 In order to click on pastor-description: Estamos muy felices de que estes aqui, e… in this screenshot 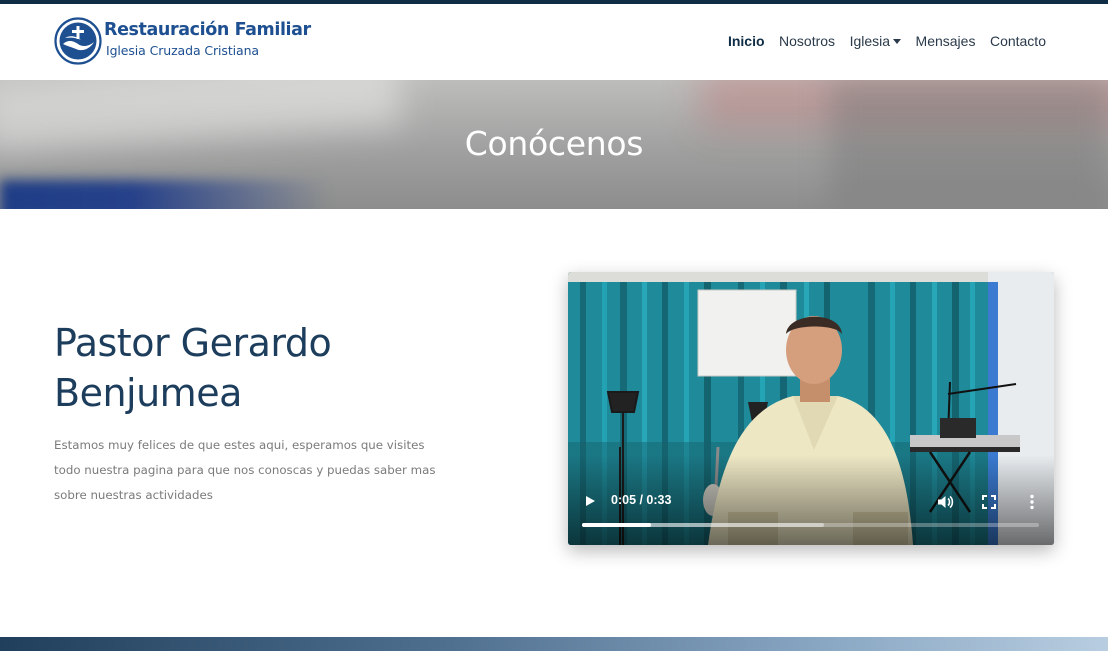, I will do `click(245, 470)`.